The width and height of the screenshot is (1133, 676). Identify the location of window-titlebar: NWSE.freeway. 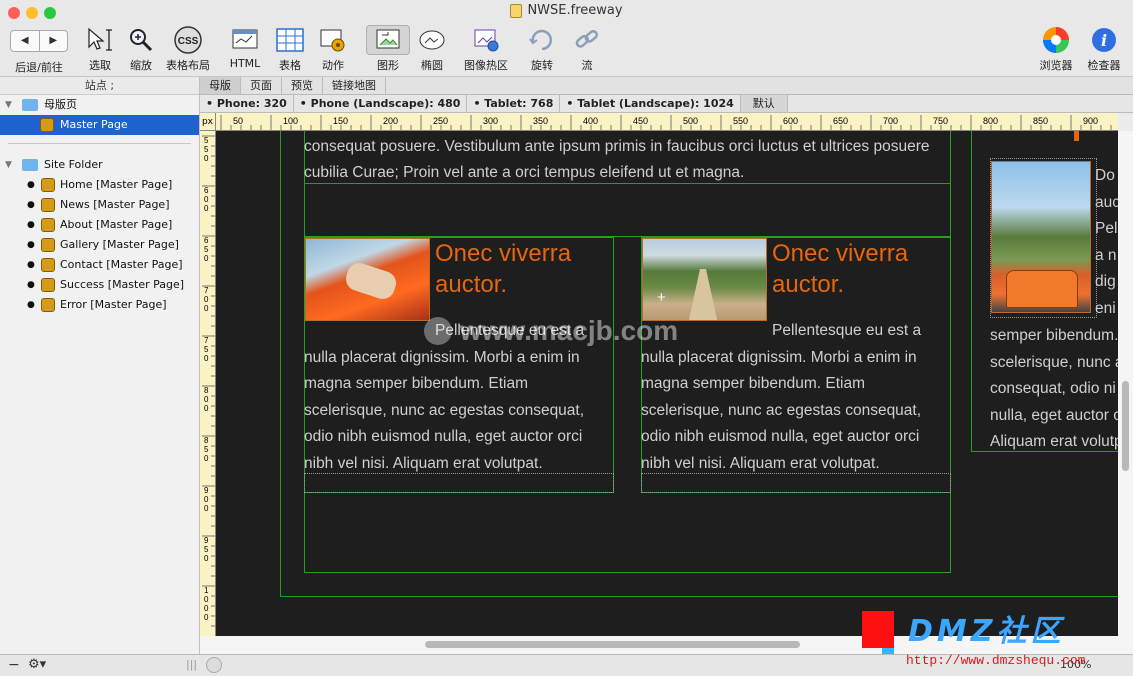
(566, 11).